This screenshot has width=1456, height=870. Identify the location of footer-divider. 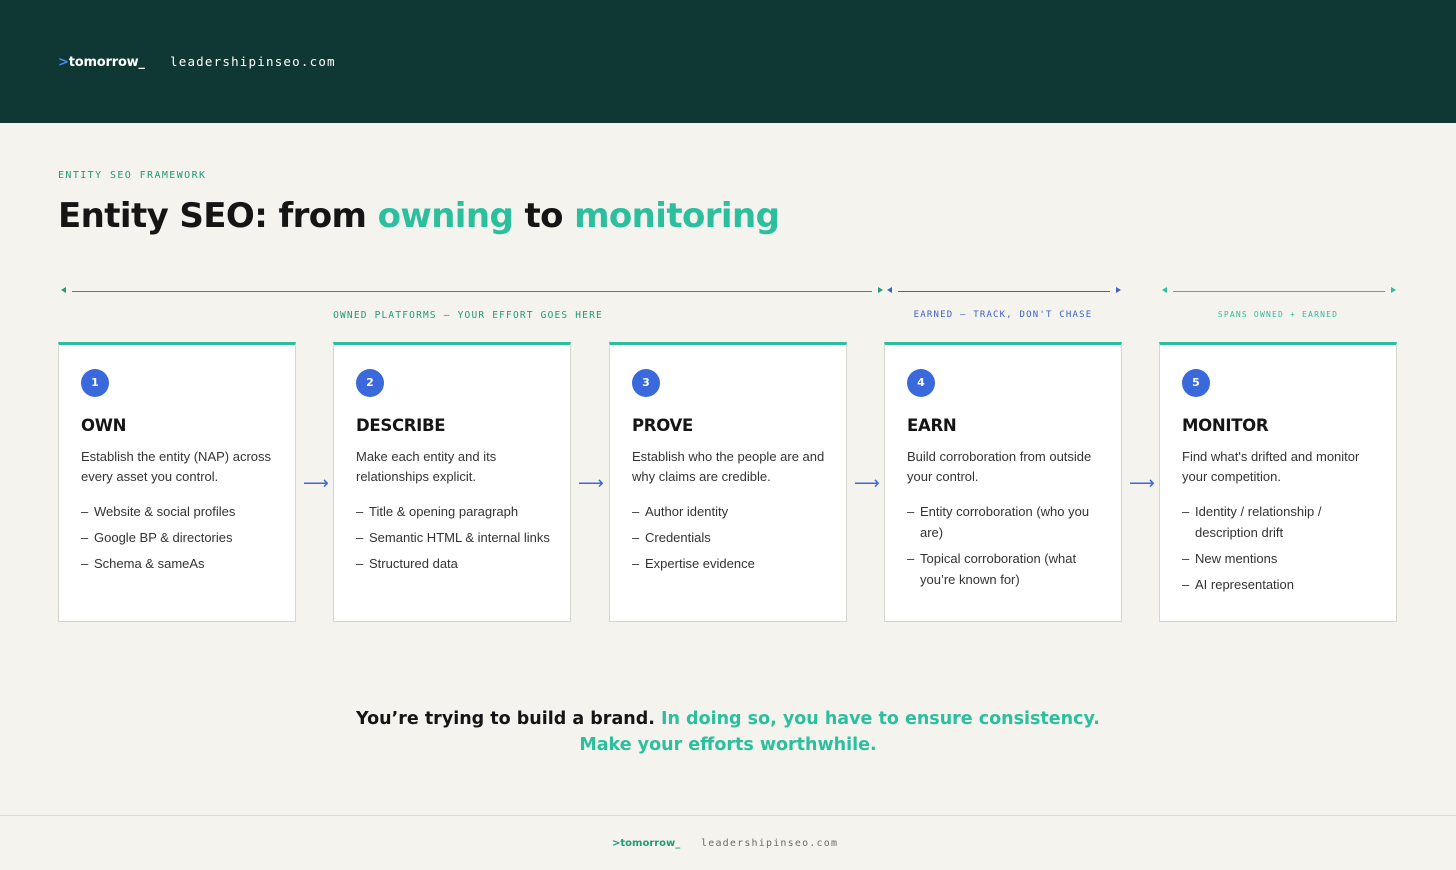
(728, 815).